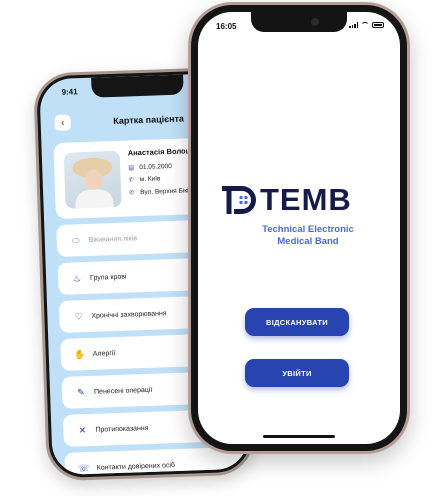 This screenshot has width=445, height=496. Describe the element at coordinates (83, 467) in the screenshot. I see `contacts-icon: ☏` at that location.